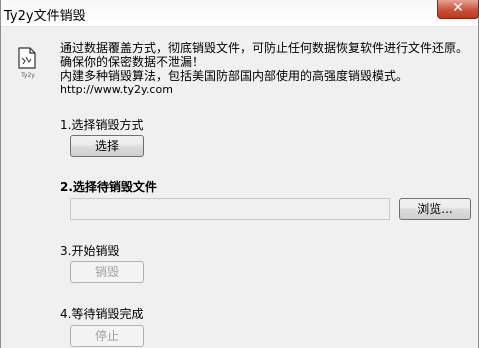 The image size is (479, 348). What do you see at coordinates (102, 314) in the screenshot?
I see `step-4-label: 4.等待销毁完成` at bounding box center [102, 314].